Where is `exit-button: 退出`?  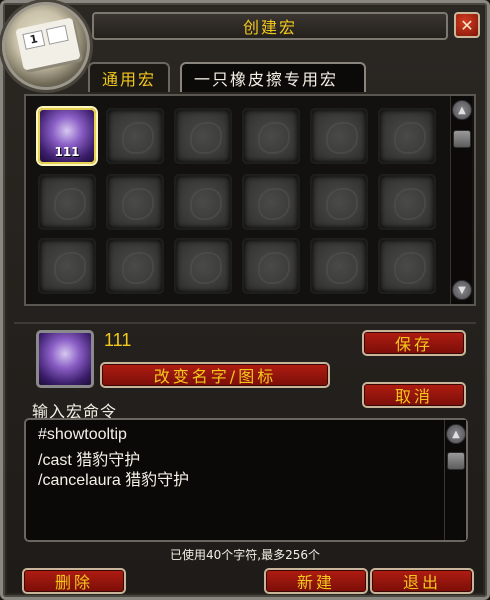 exit-button: 退出 is located at coordinates (422, 581).